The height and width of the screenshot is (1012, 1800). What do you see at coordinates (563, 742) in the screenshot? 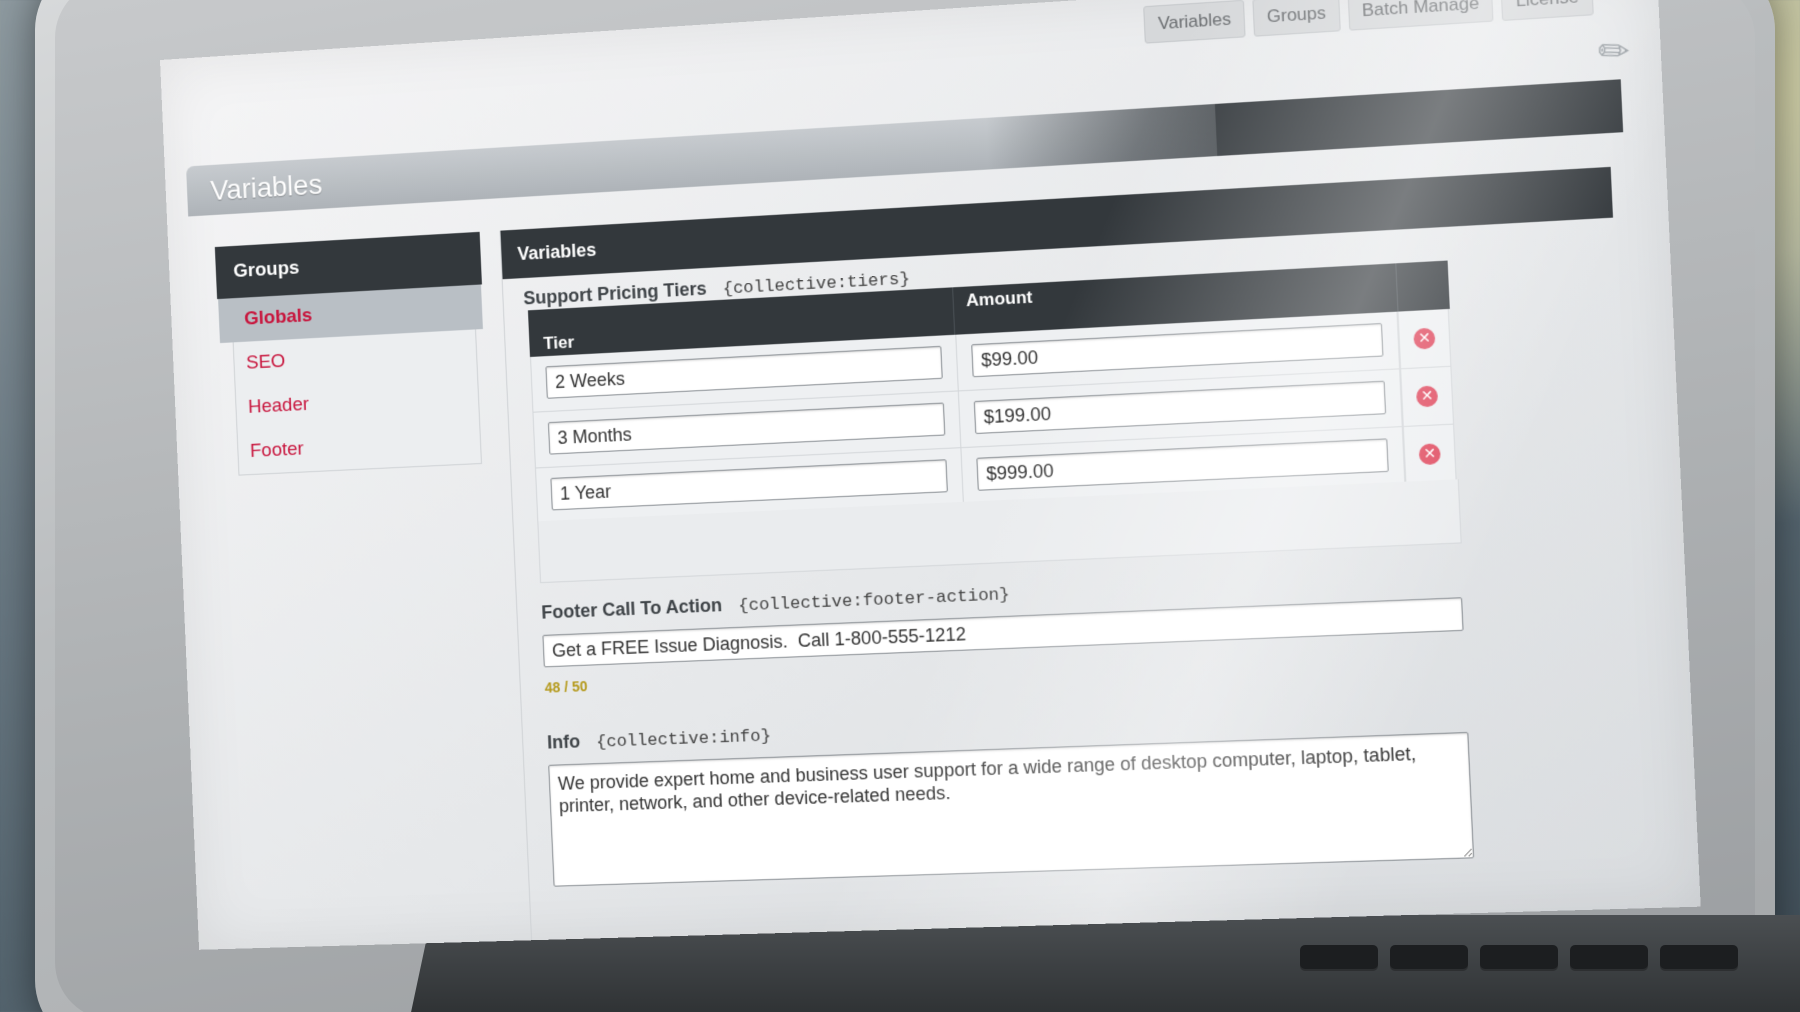
I see `info-label: Info` at bounding box center [563, 742].